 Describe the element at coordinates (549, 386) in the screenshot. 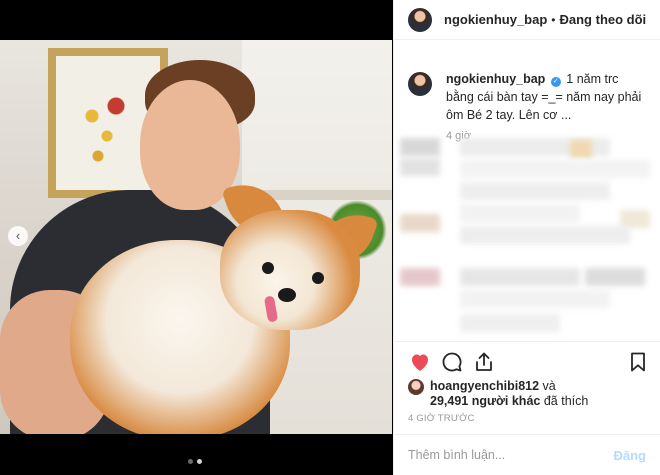

I see `likes-and: và` at that location.